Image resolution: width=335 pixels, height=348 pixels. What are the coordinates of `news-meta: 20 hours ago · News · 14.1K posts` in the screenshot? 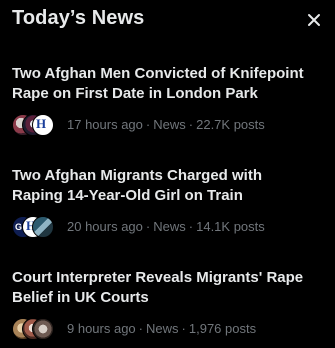 It's located at (166, 226).